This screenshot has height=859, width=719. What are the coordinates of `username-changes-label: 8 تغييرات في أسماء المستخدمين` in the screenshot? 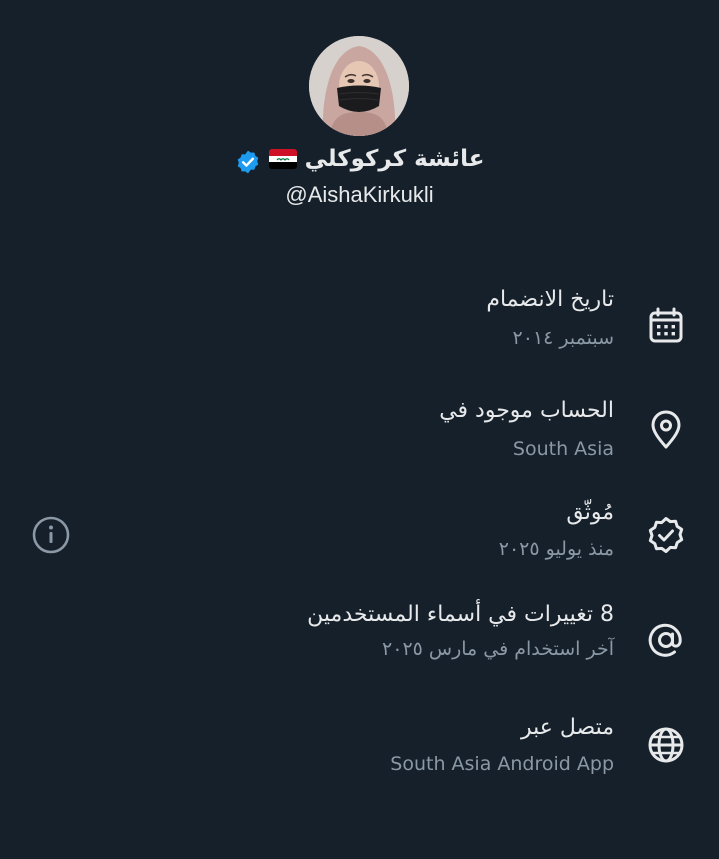 It's located at (460, 614).